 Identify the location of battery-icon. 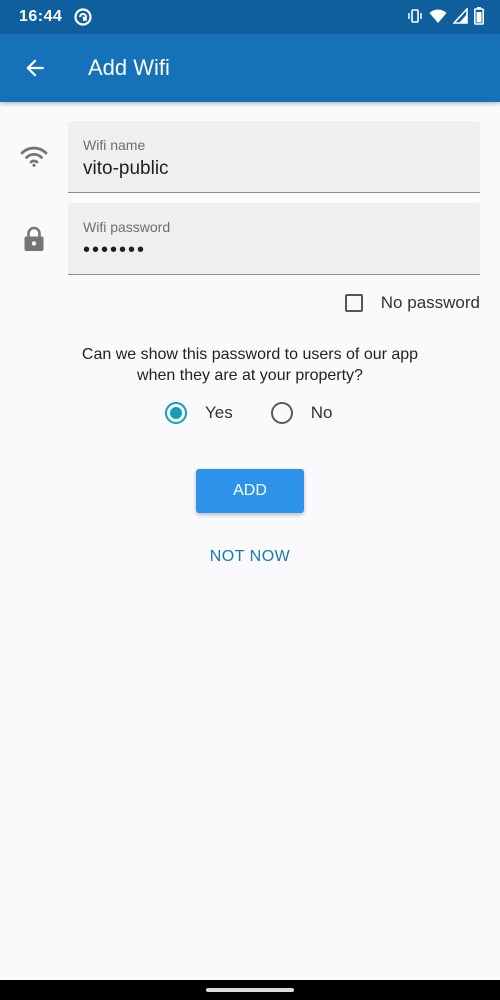
(479, 16).